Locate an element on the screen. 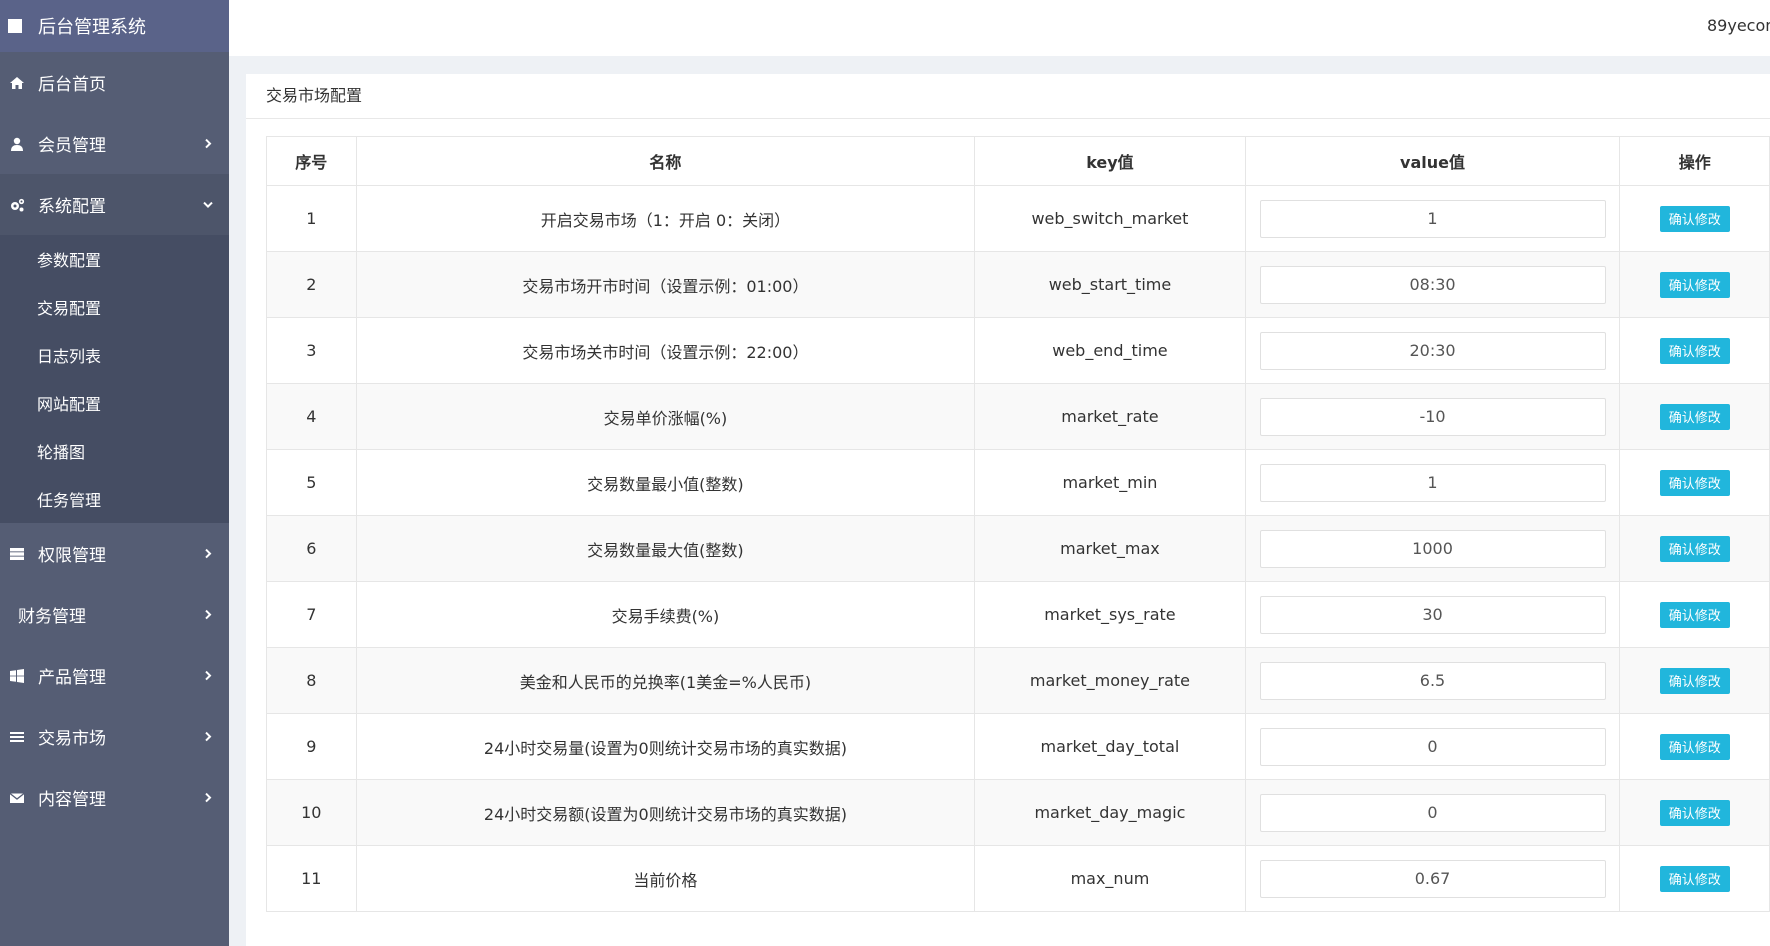  windows-icon is located at coordinates (17, 676).